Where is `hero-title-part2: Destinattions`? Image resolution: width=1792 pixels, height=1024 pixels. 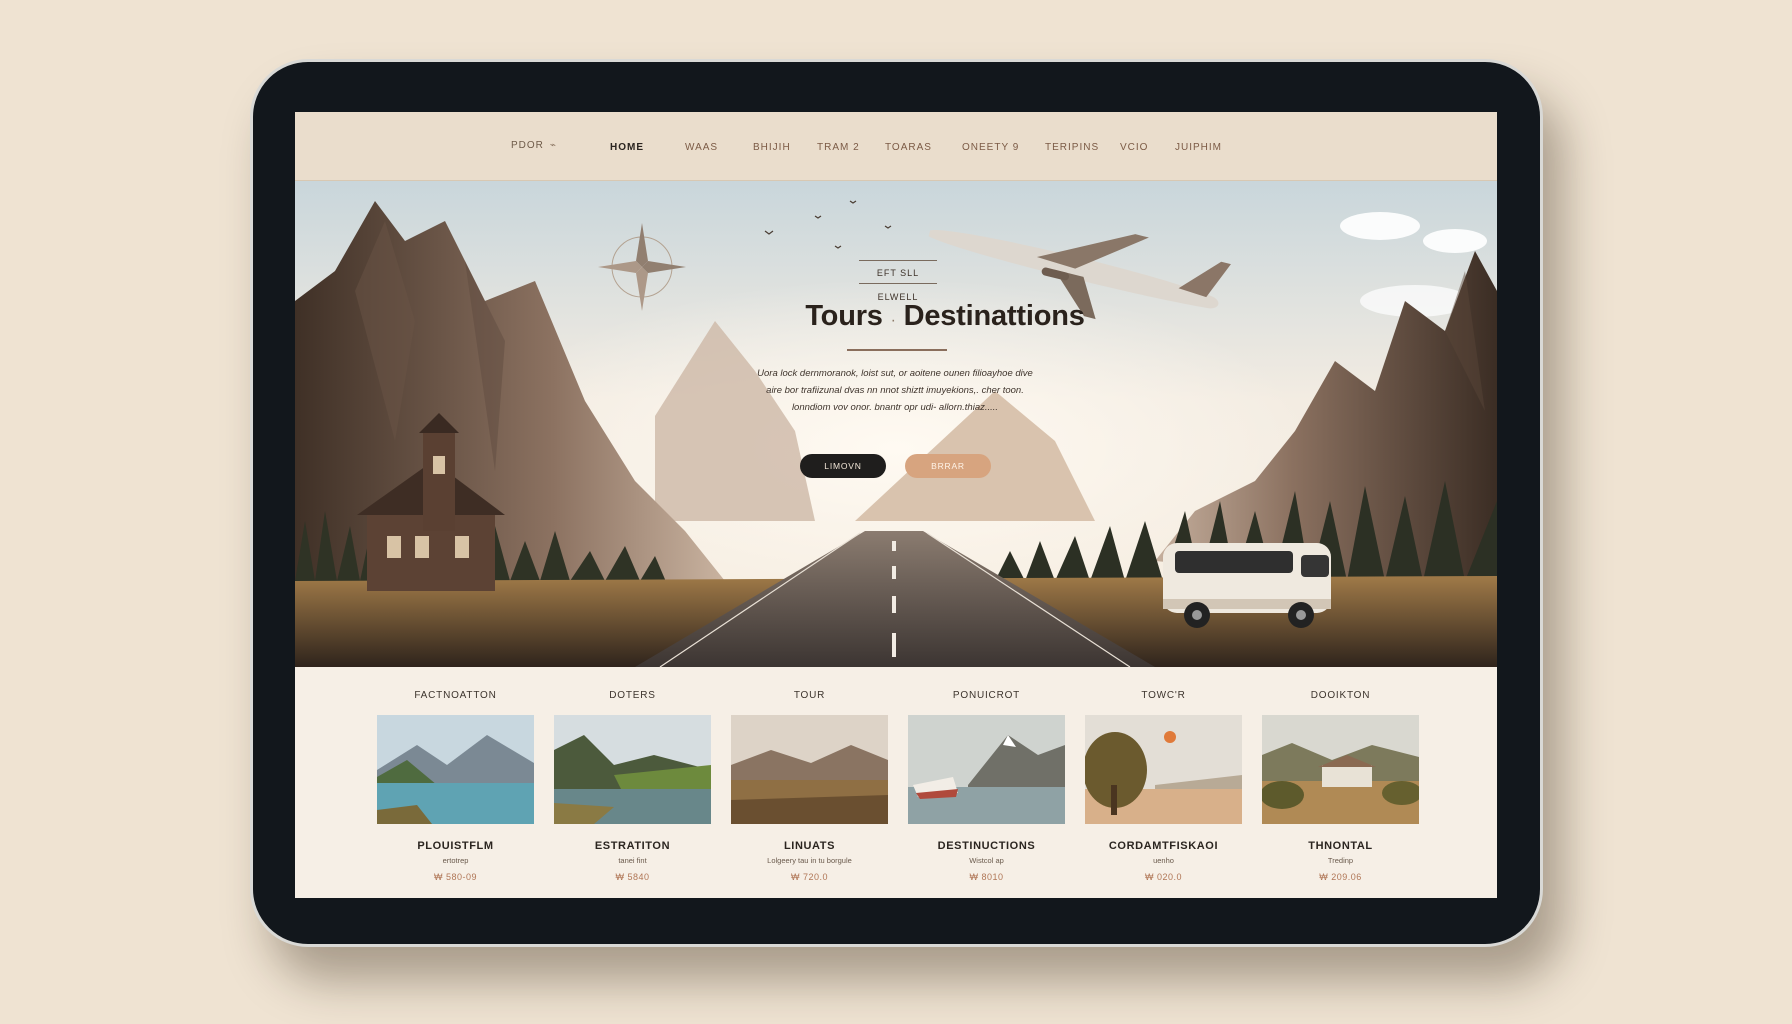 hero-title-part2: Destinattions is located at coordinates (994, 316).